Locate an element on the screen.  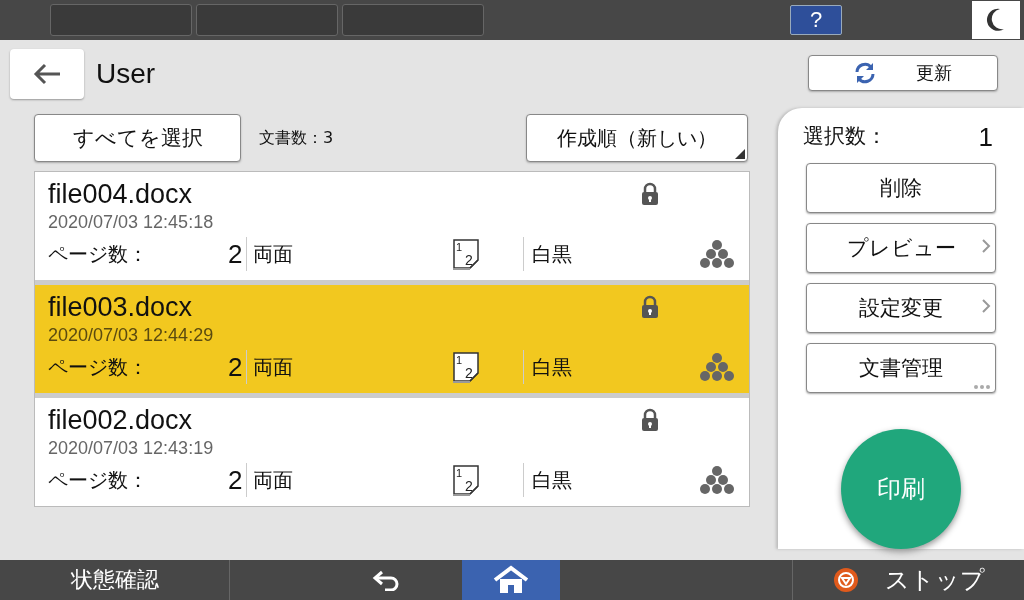
home-button is located at coordinates (511, 580).